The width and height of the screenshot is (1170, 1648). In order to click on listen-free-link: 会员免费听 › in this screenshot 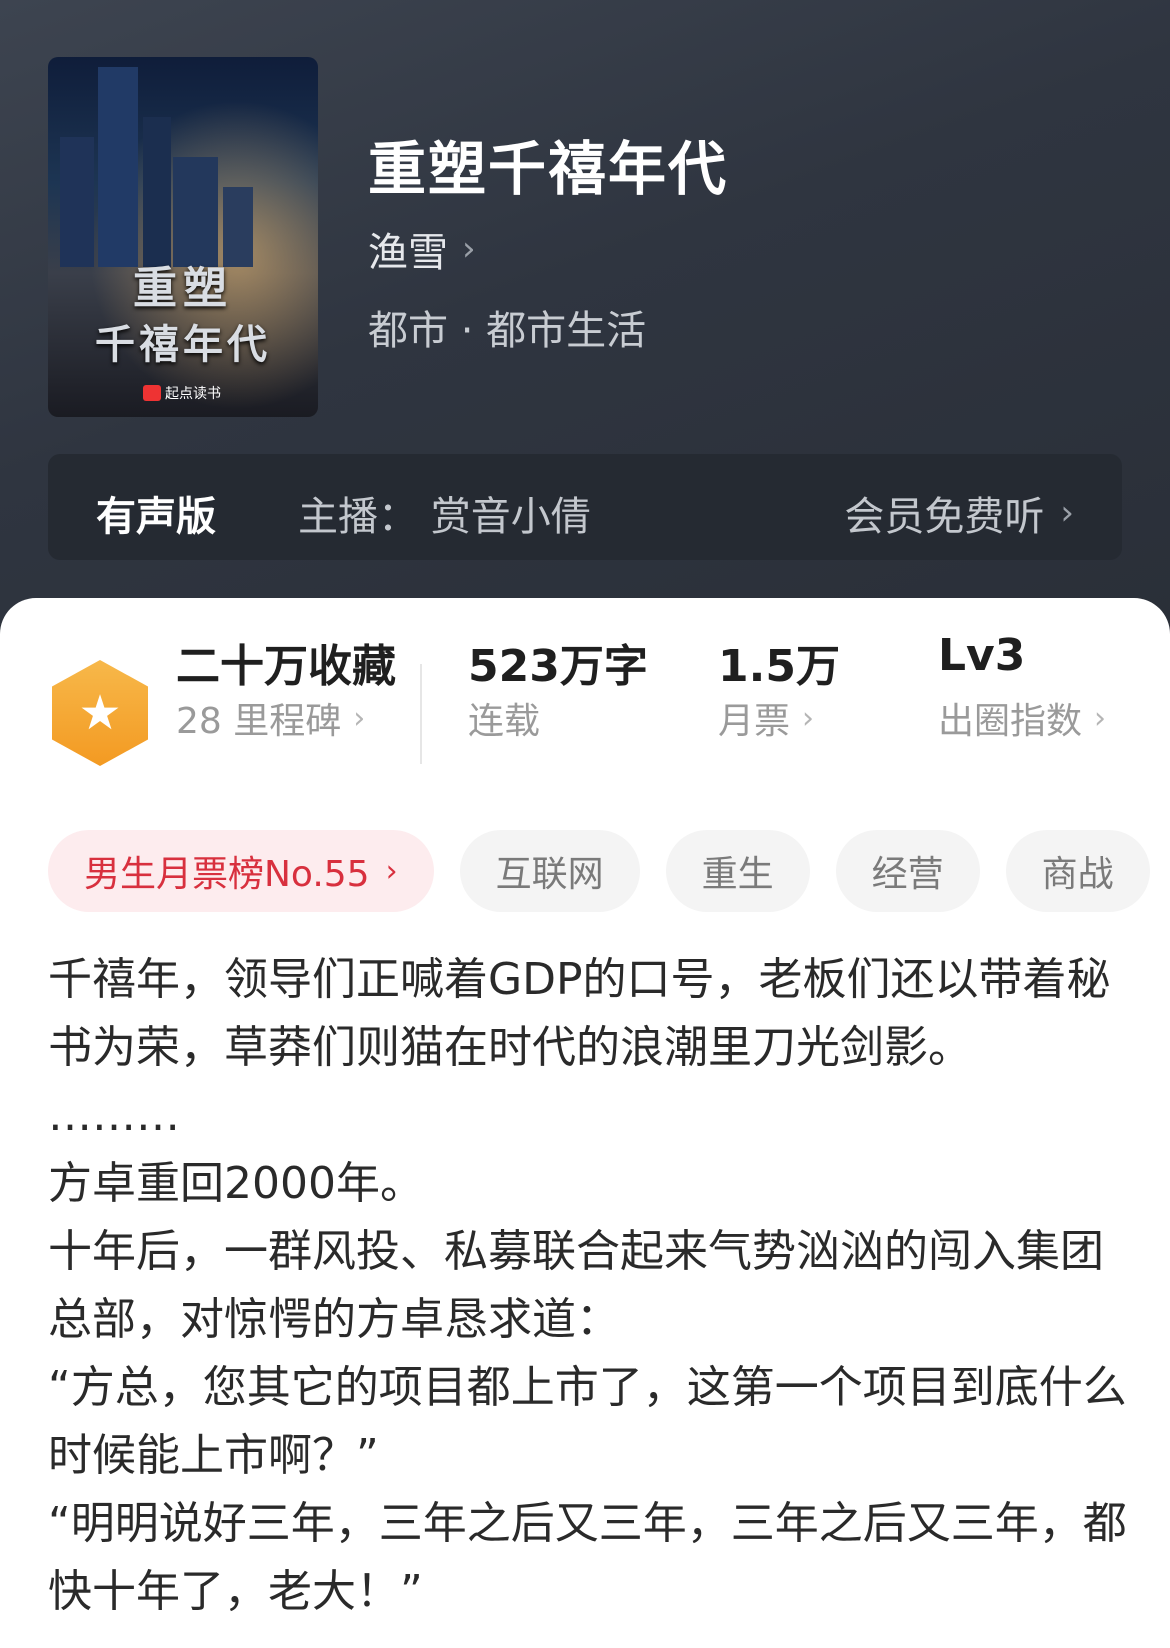, I will do `click(959, 513)`.